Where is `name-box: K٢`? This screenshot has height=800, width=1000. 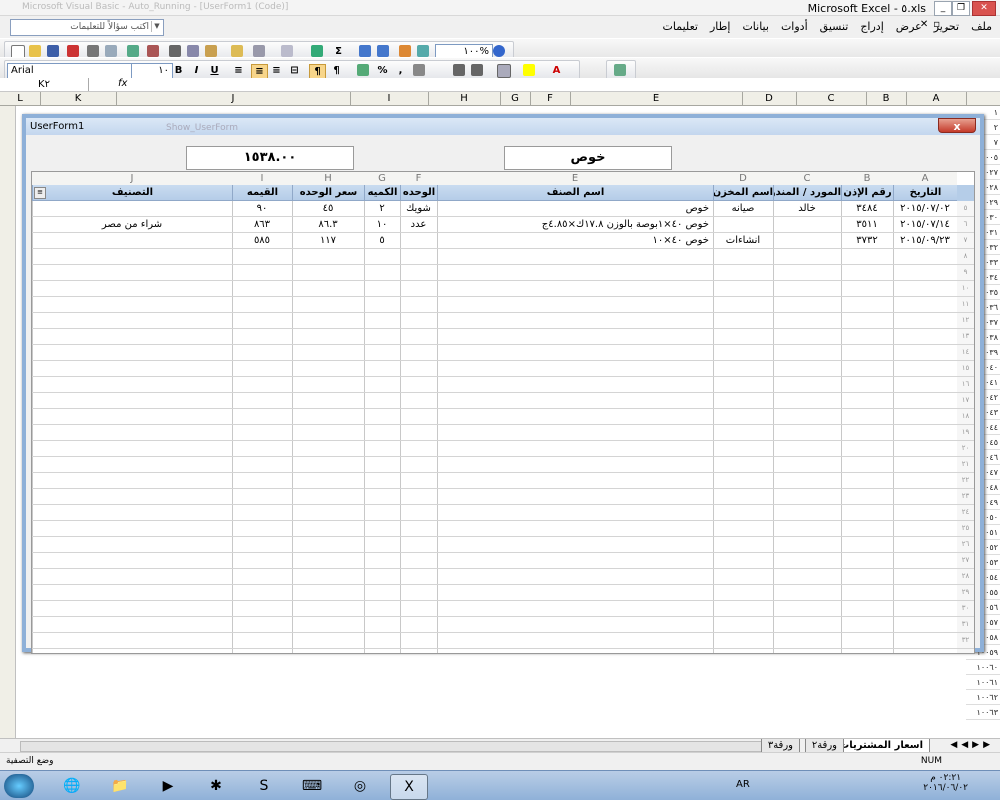 name-box: K٢ is located at coordinates (44, 84).